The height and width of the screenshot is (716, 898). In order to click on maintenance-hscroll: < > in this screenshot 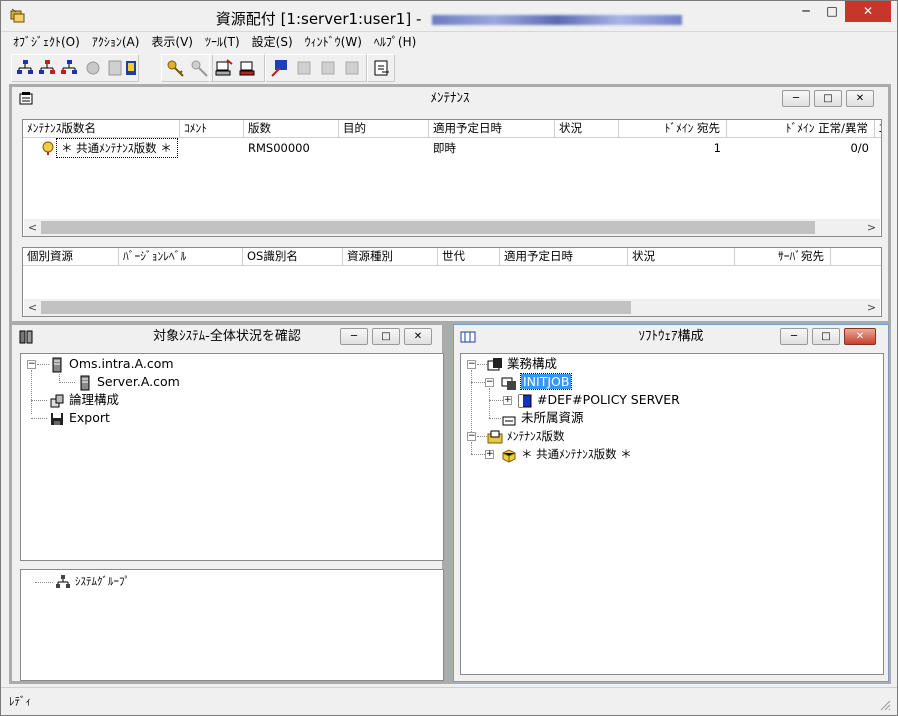, I will do `click(452, 227)`.